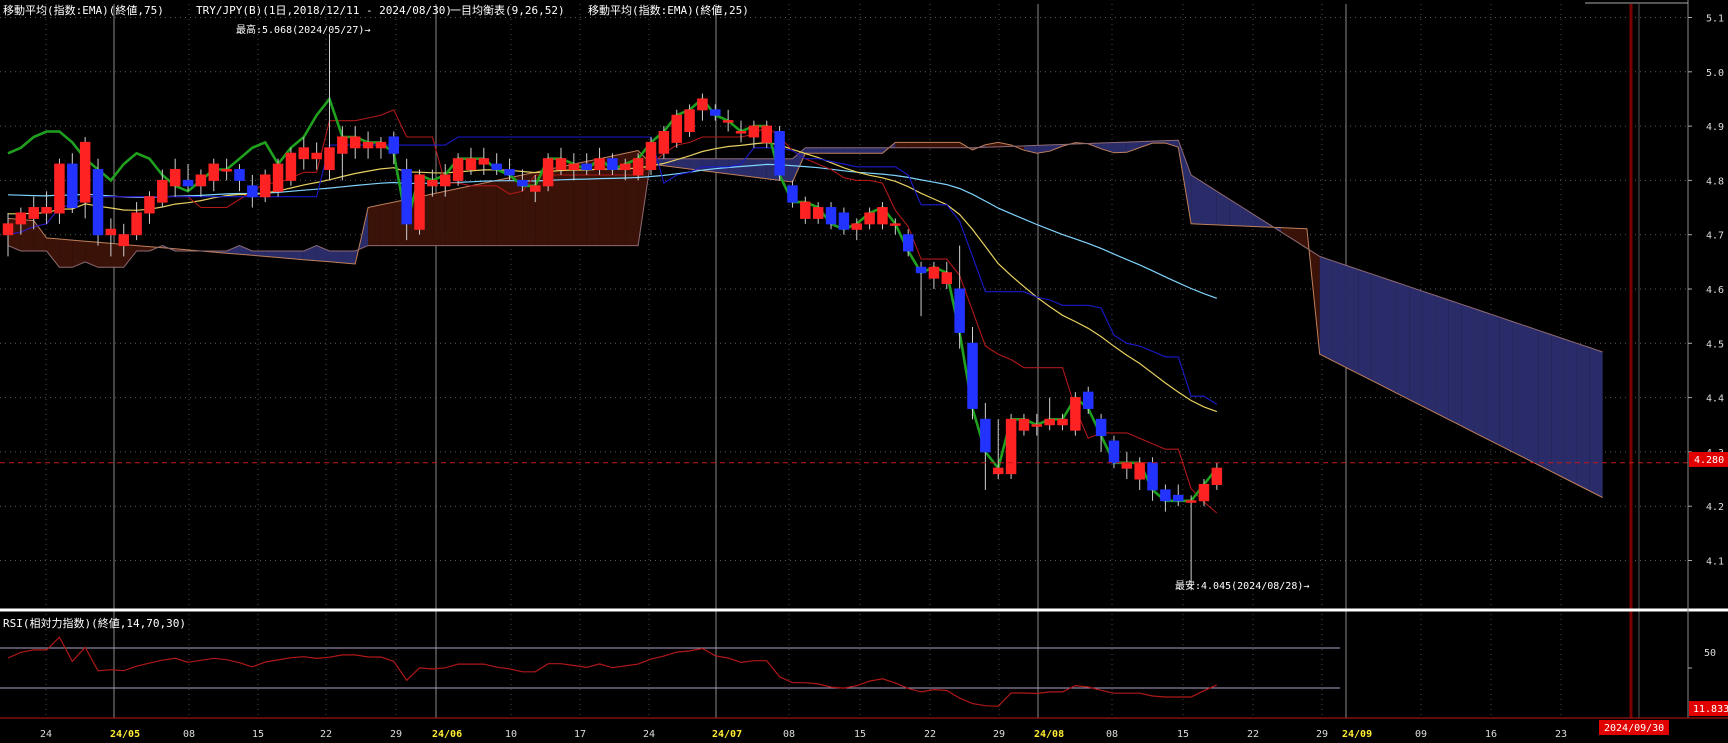 Image resolution: width=1728 pixels, height=743 pixels. Describe the element at coordinates (326, 734) in the screenshot. I see `date-label: 22` at that location.